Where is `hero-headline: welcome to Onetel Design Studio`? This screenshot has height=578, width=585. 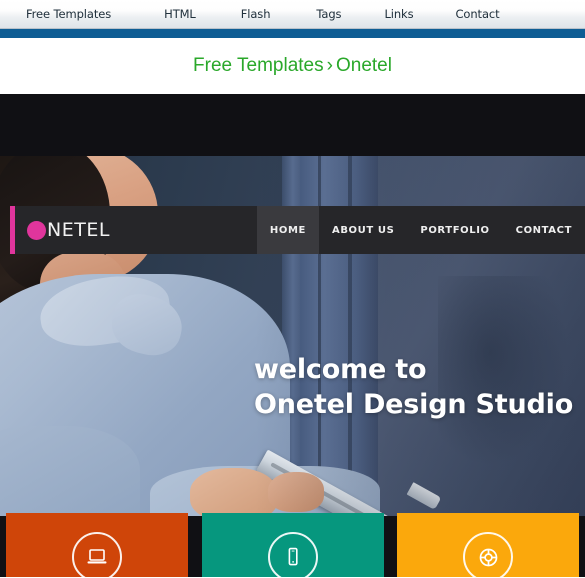 hero-headline: welcome to Onetel Design Studio is located at coordinates (413, 387).